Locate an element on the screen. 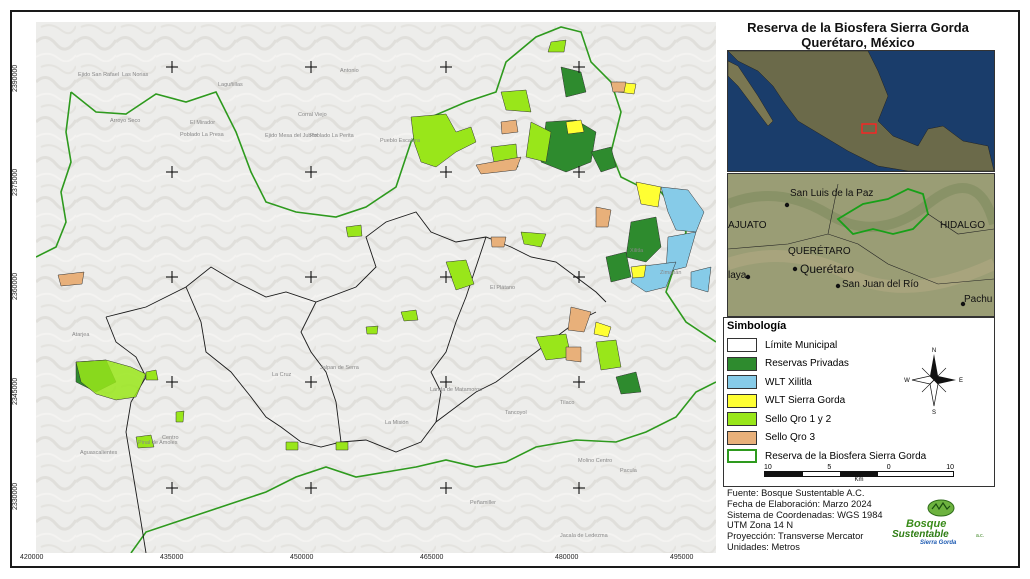 The image size is (1030, 579). scale-label-4: 10 is located at coordinates (950, 467).